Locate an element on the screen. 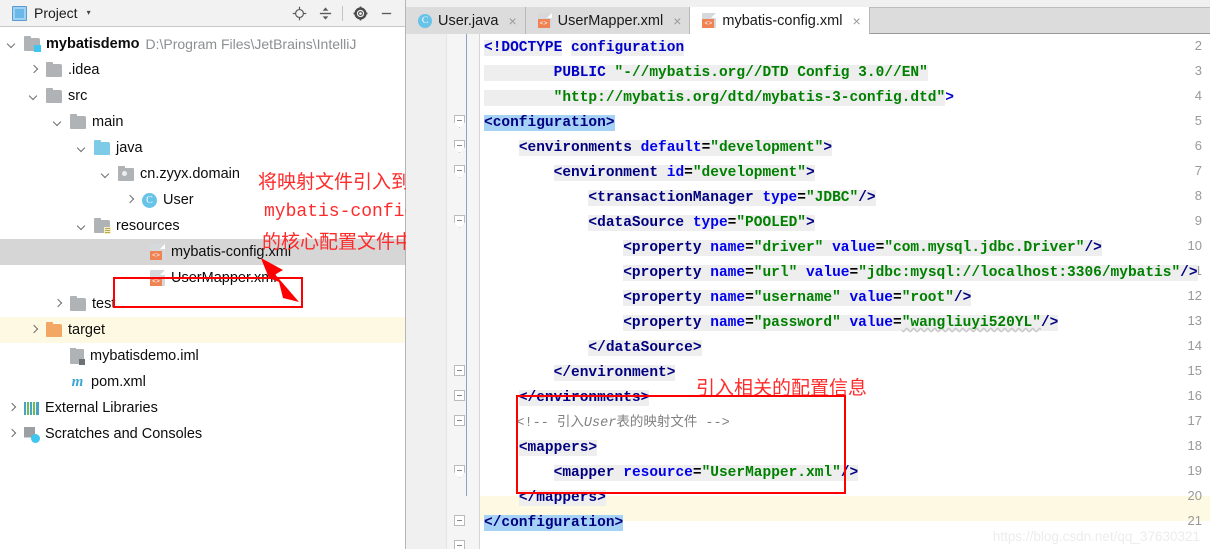 The image size is (1210, 549). iml-file-icon is located at coordinates (77, 356).